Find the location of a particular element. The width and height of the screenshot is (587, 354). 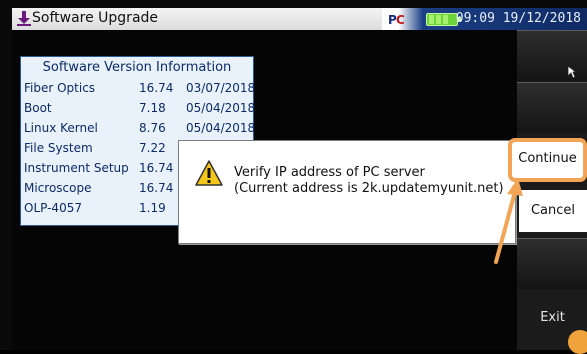

version-row: Fiber Optics 16.74 03/07/2018 is located at coordinates (139, 90).